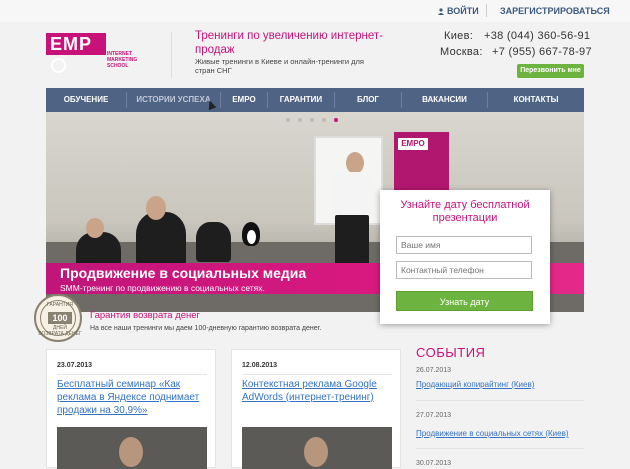  I want to click on register-link: ЗАРЕГИСТРИРОВАТЬСЯ, so click(555, 11).